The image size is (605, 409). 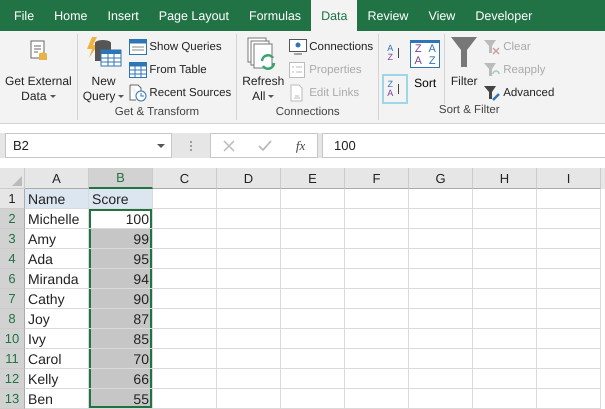 What do you see at coordinates (185, 178) in the screenshot?
I see `column-header: C` at bounding box center [185, 178].